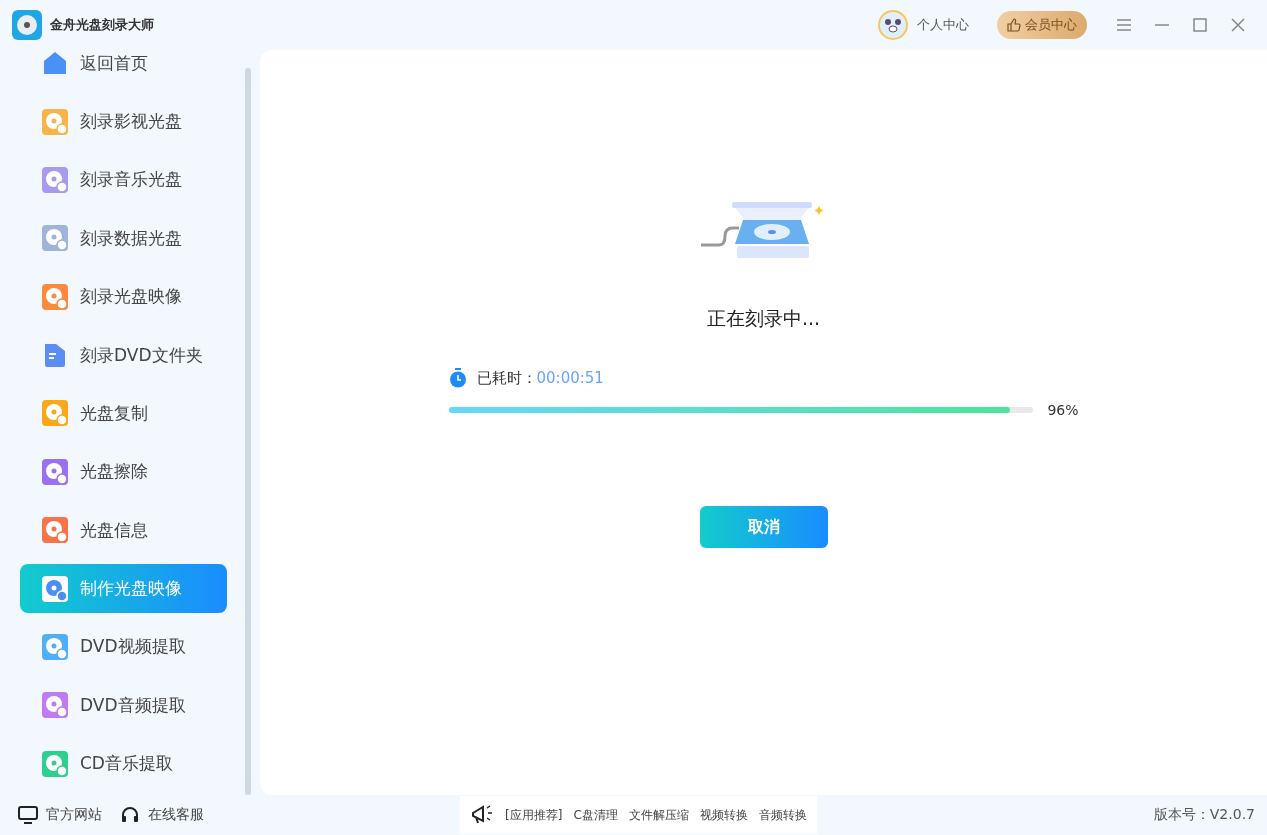  Describe the element at coordinates (893, 25) in the screenshot. I see `panda-avatar-icon` at that location.